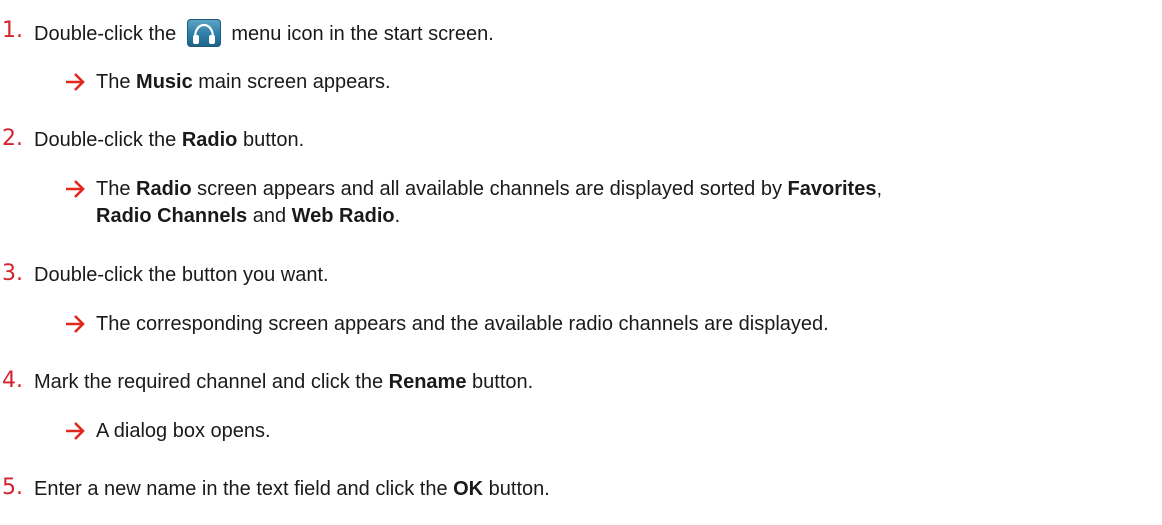  What do you see at coordinates (427, 382) in the screenshot?
I see `step-bold: Rename` at bounding box center [427, 382].